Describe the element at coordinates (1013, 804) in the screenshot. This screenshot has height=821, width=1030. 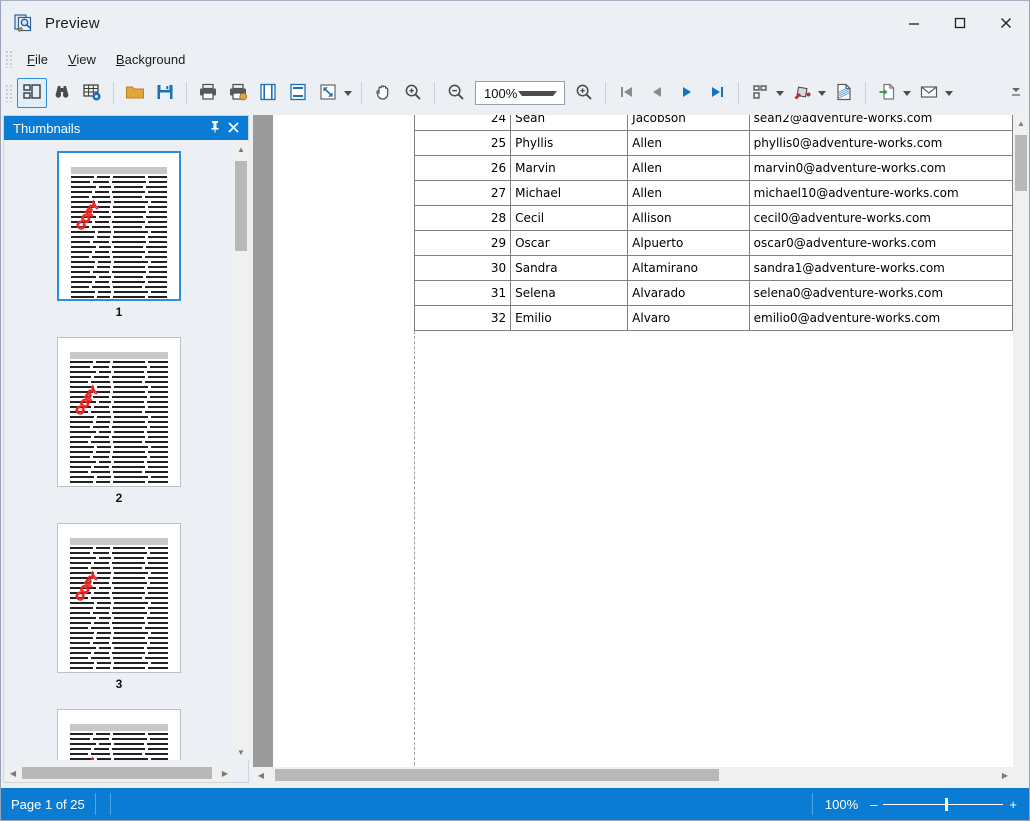
I see `zoom-in-button: +` at that location.